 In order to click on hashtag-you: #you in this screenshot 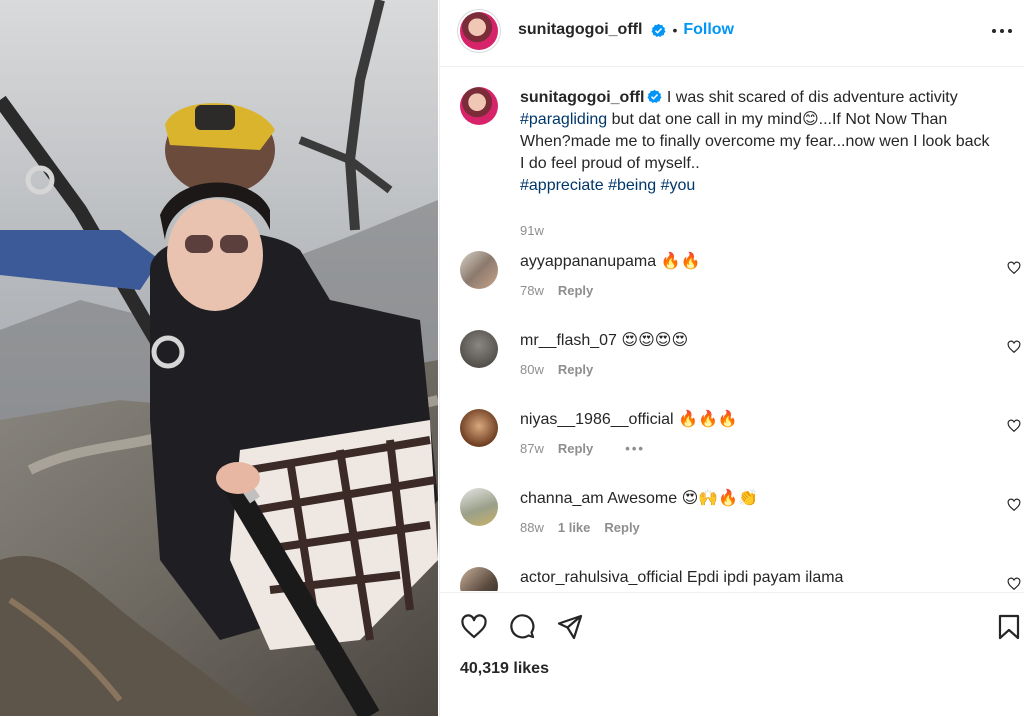, I will do `click(678, 185)`.